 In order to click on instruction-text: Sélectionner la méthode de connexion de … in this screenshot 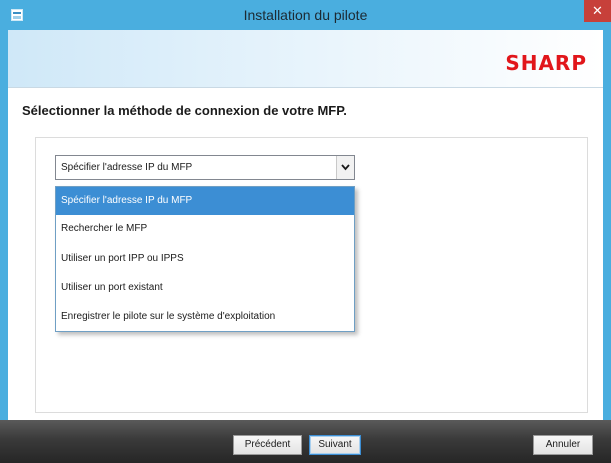, I will do `click(184, 110)`.